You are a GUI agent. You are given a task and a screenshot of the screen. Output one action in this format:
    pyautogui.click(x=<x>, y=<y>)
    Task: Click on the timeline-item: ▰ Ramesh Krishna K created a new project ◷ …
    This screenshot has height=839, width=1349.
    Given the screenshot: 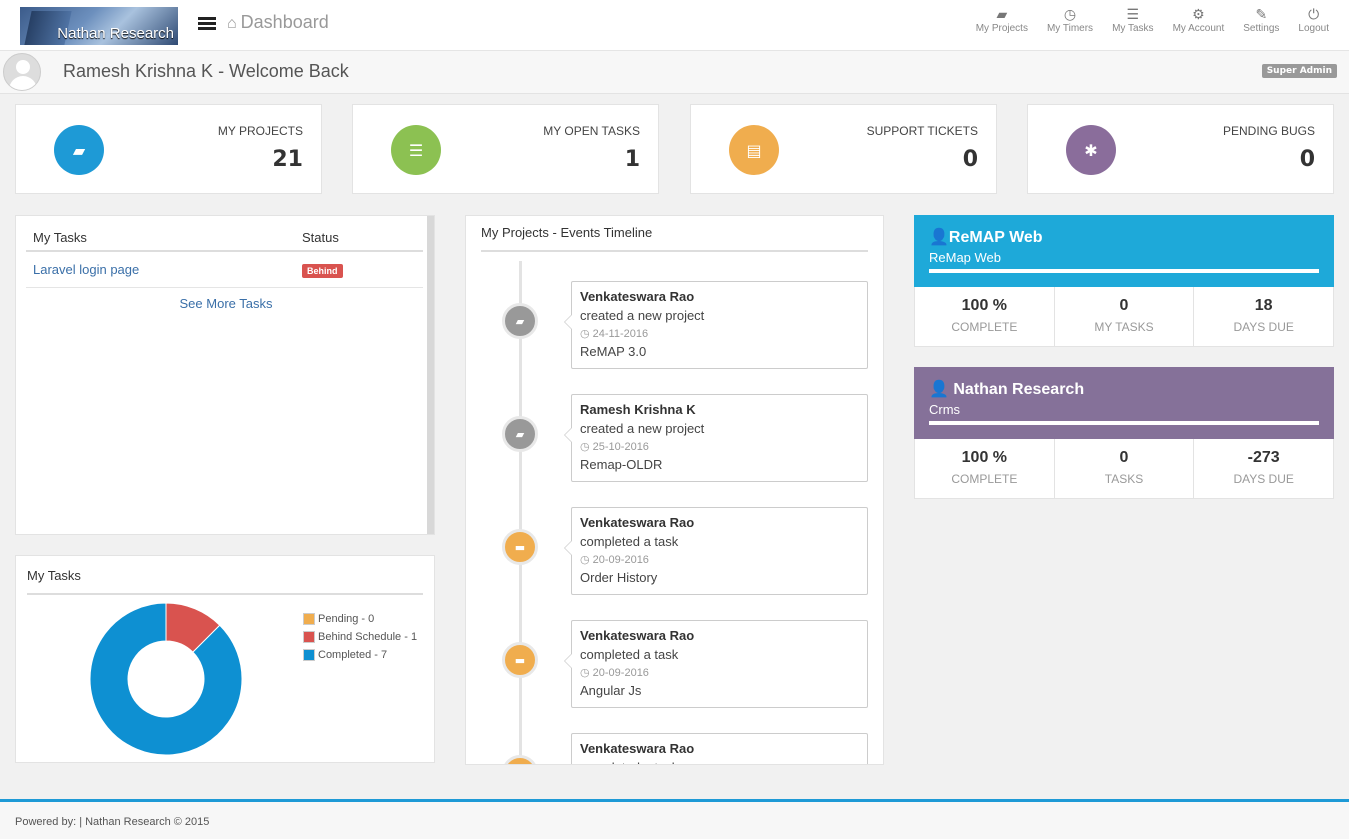 What is the action you would take?
    pyautogui.click(x=674, y=438)
    